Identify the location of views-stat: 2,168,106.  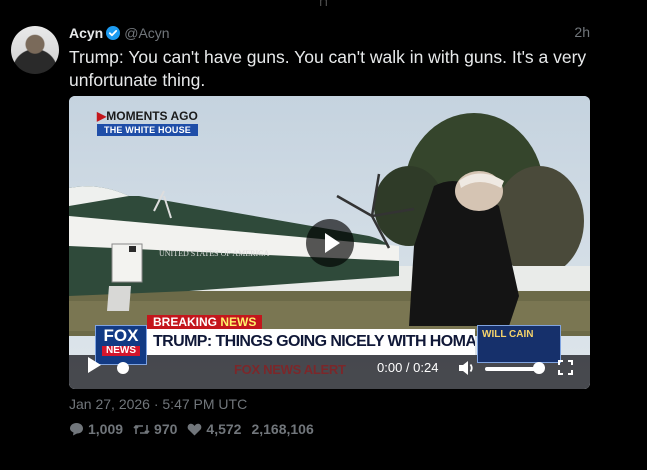
(282, 429).